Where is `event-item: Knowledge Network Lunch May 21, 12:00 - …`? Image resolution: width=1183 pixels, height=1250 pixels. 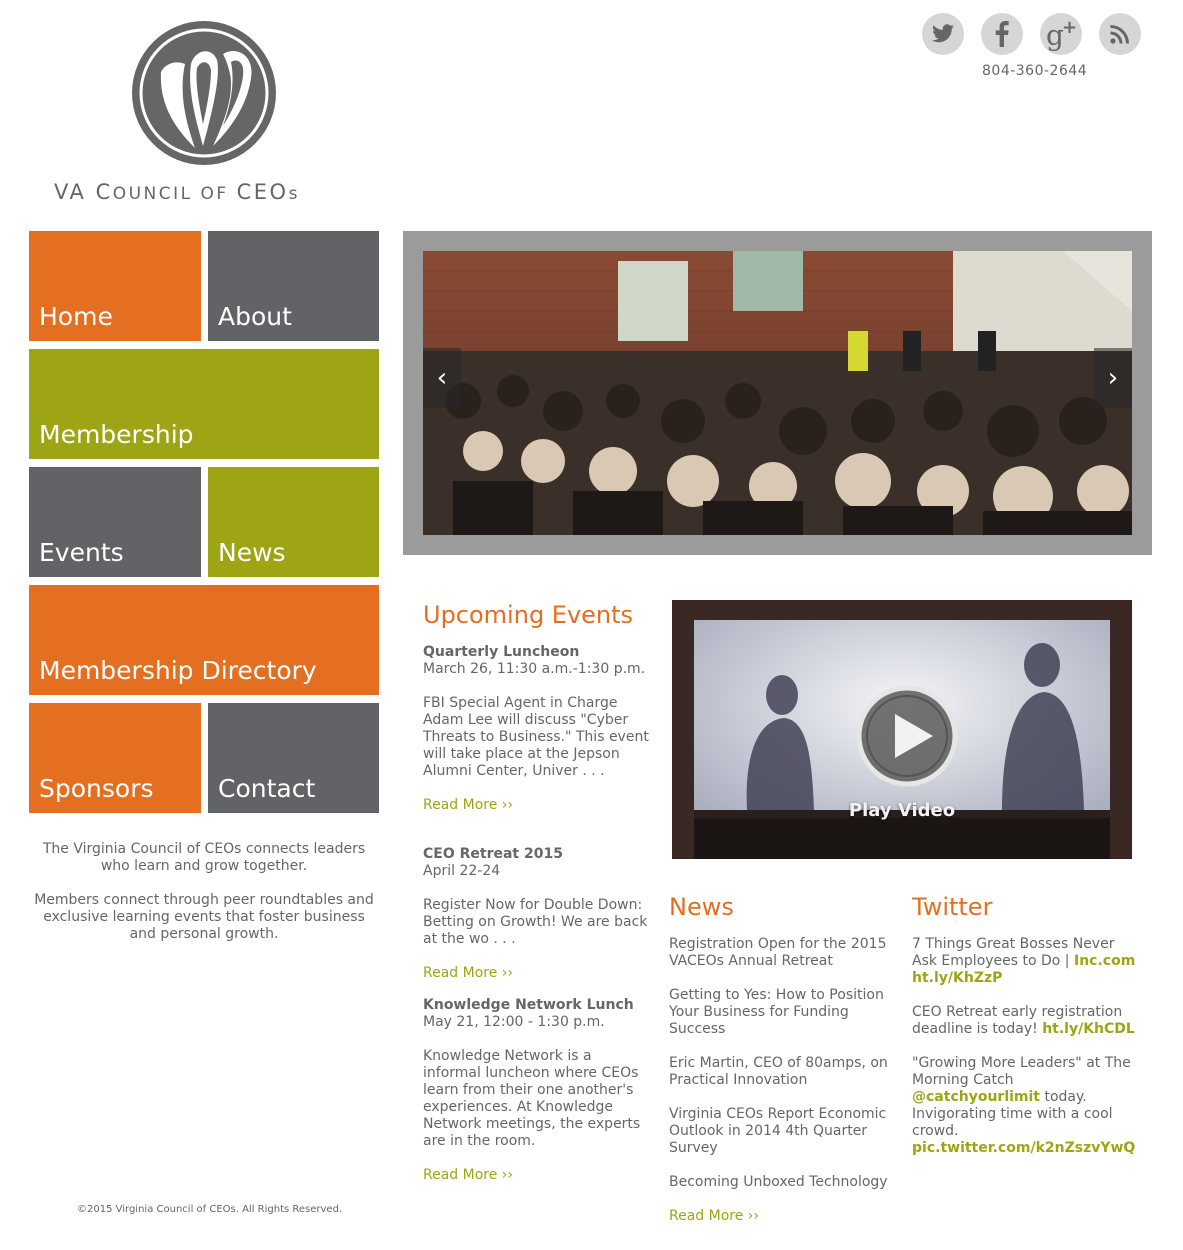 event-item: Knowledge Network Lunch May 21, 12:00 - … is located at coordinates (538, 1090).